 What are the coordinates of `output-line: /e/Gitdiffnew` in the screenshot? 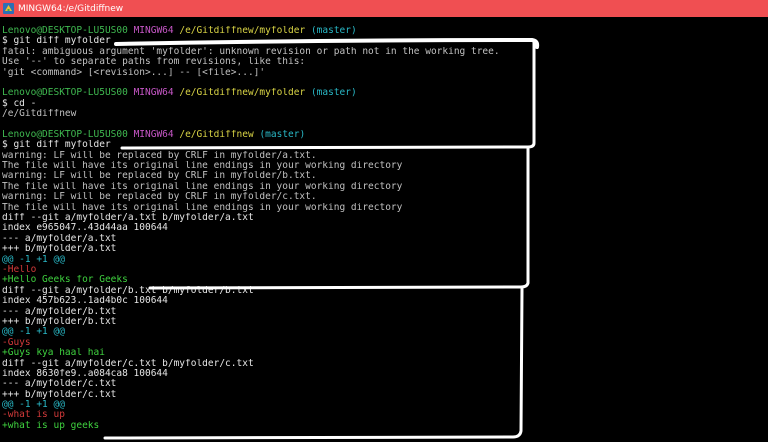 It's located at (39, 114).